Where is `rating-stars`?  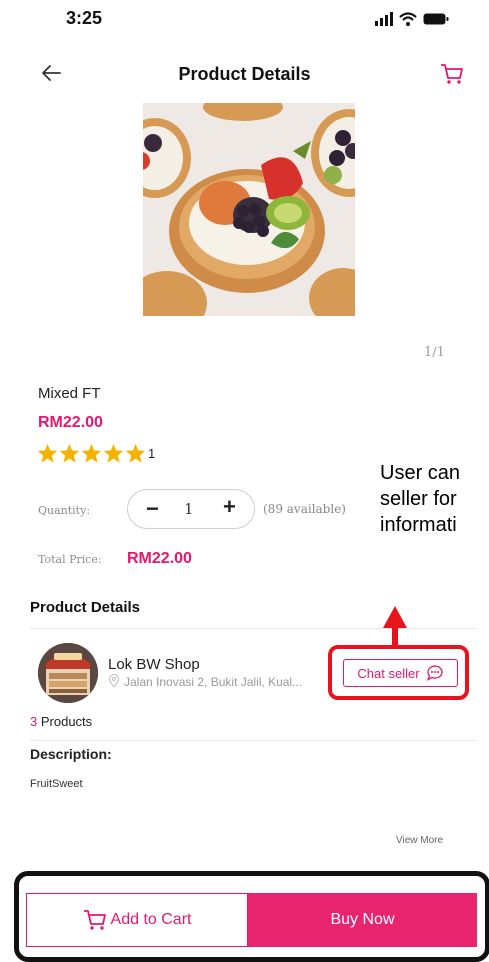 rating-stars is located at coordinates (91, 453).